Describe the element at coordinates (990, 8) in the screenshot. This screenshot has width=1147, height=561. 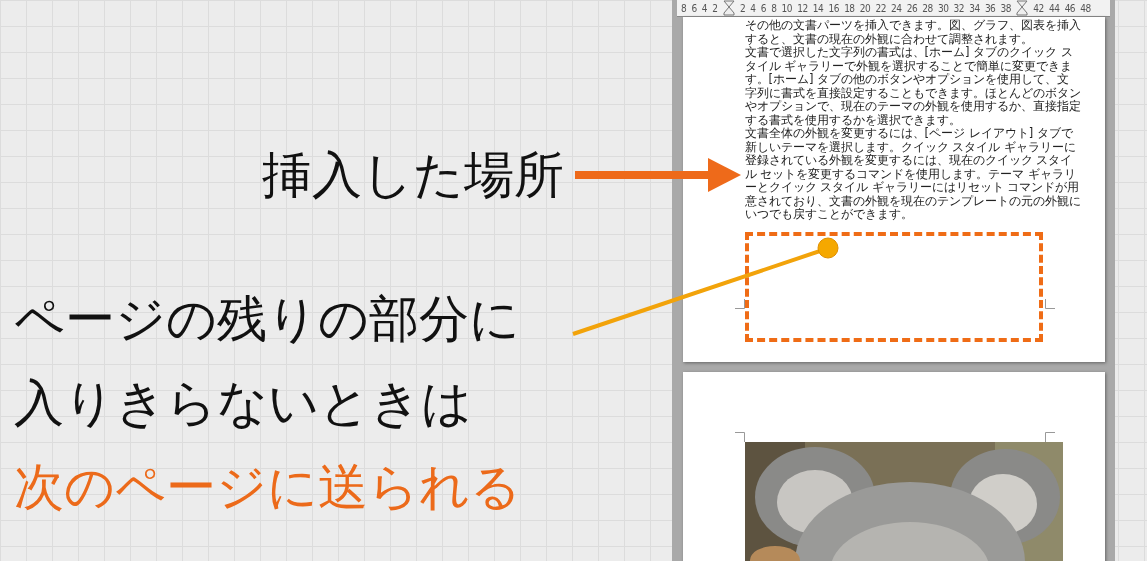
I see `ruler-number: 36` at that location.